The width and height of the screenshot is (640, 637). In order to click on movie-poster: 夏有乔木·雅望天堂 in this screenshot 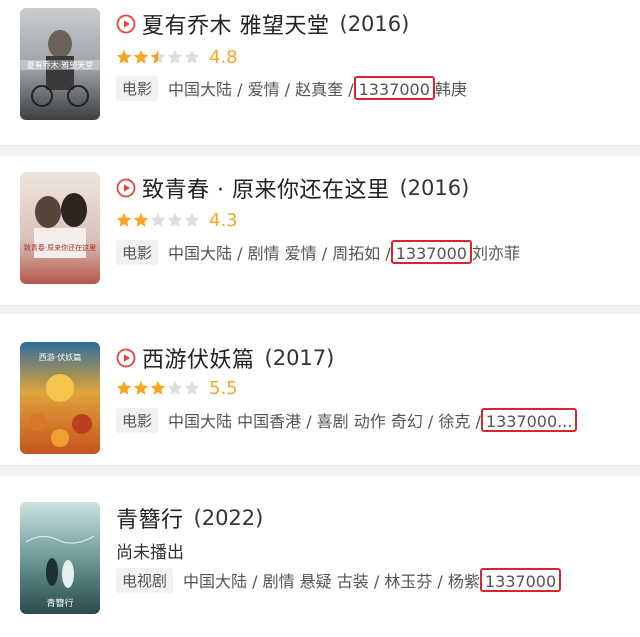, I will do `click(60, 64)`.